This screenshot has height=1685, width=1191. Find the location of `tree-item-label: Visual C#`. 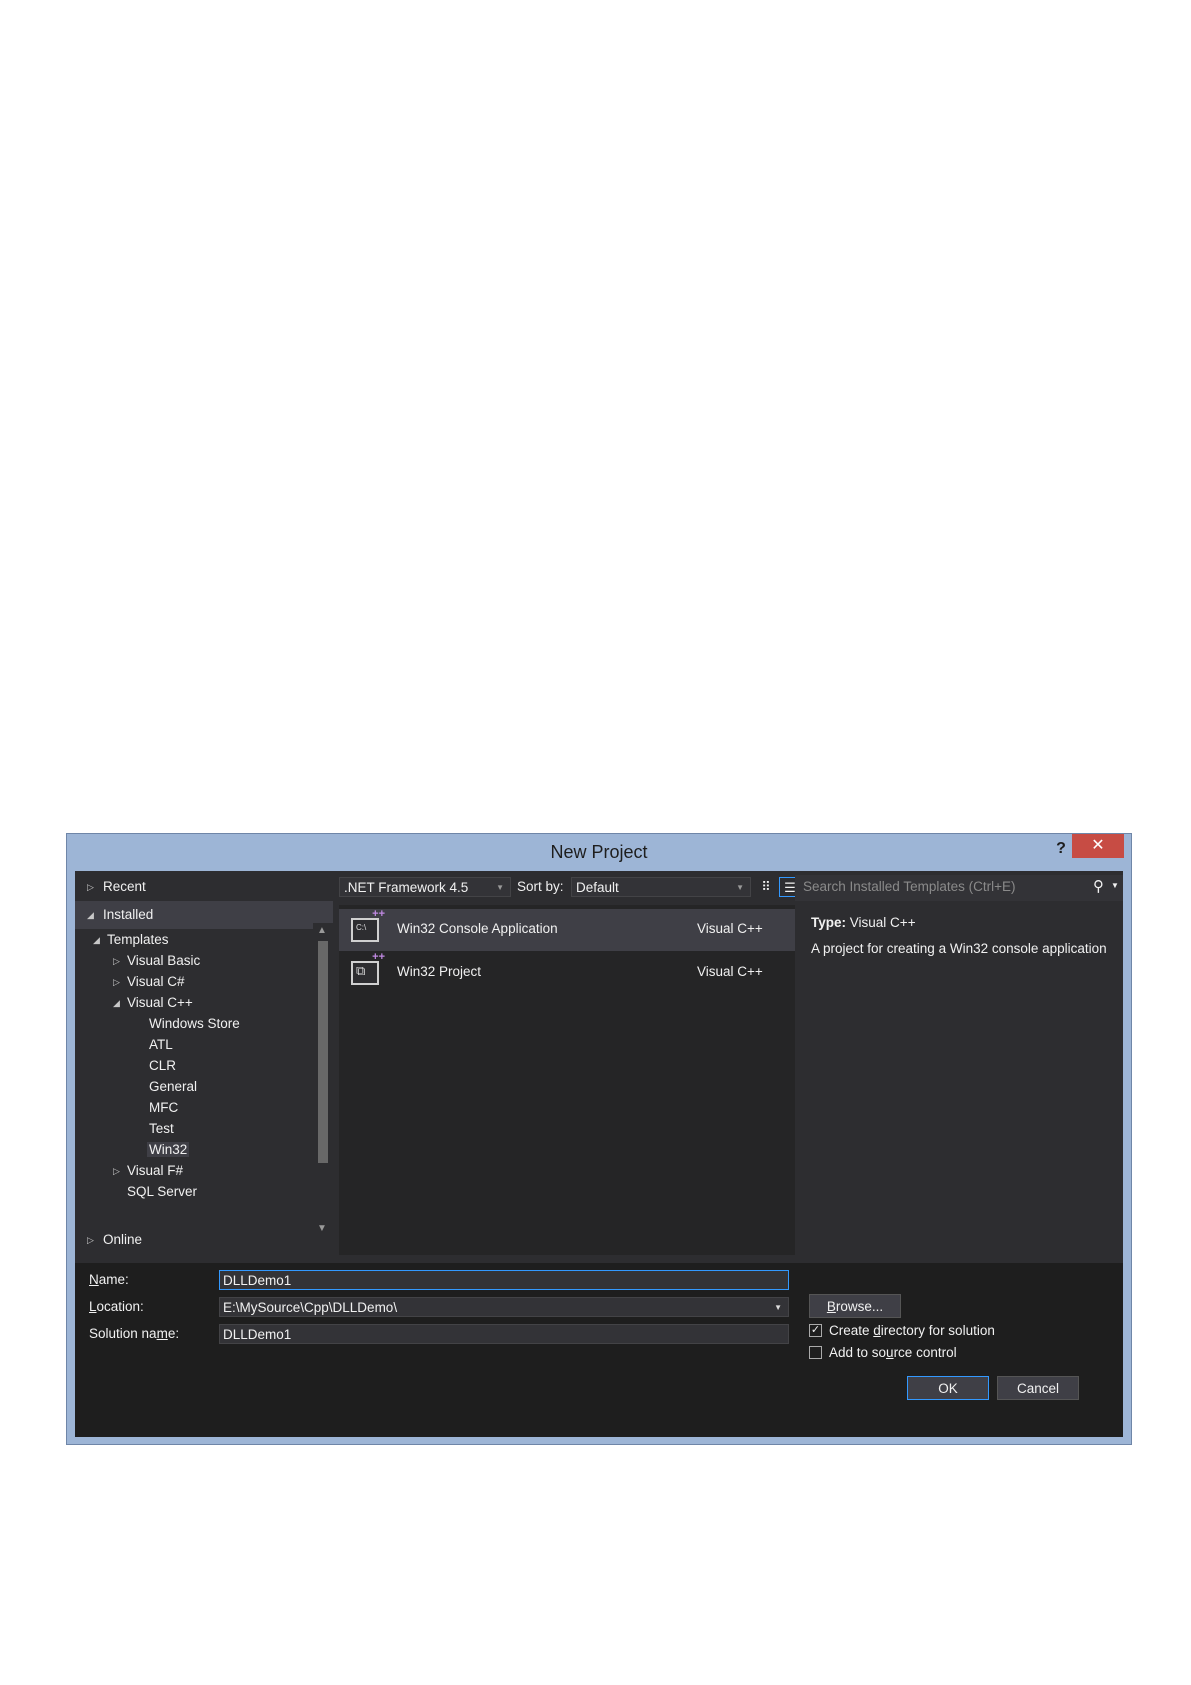

tree-item-label: Visual C# is located at coordinates (156, 981).